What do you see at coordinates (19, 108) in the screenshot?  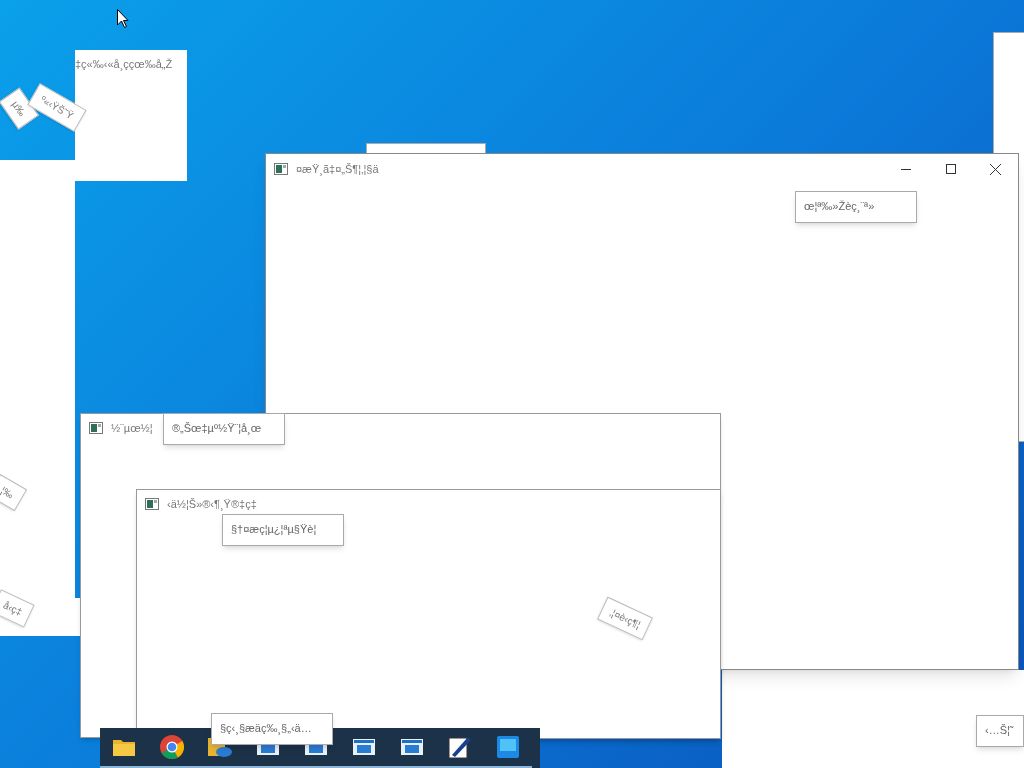 I see `rotated-card: µ‰` at bounding box center [19, 108].